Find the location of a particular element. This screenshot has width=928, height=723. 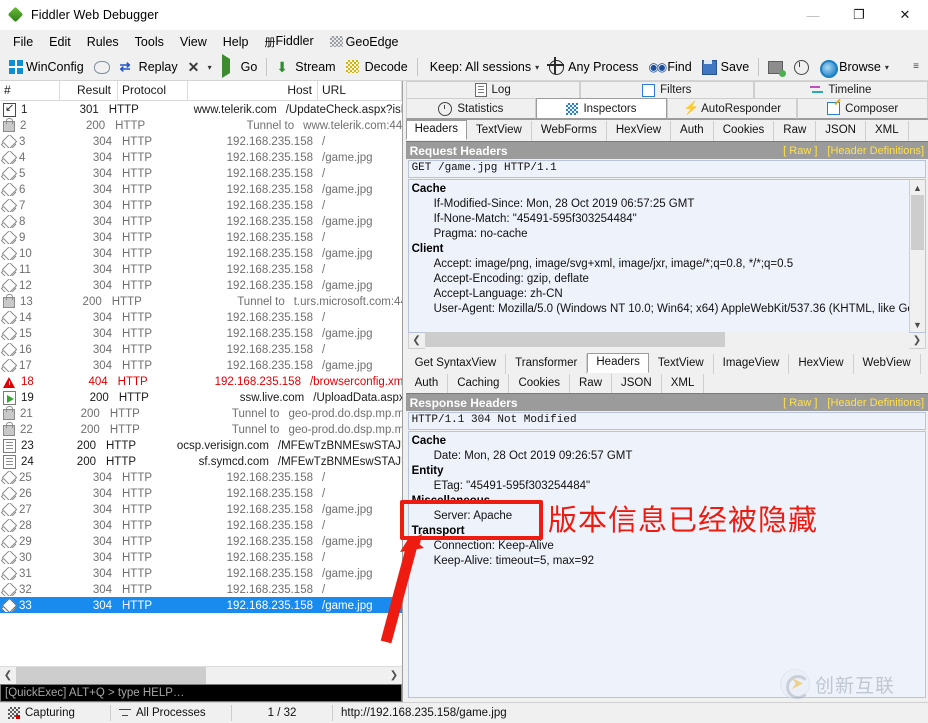

menu-view: View is located at coordinates (193, 42).